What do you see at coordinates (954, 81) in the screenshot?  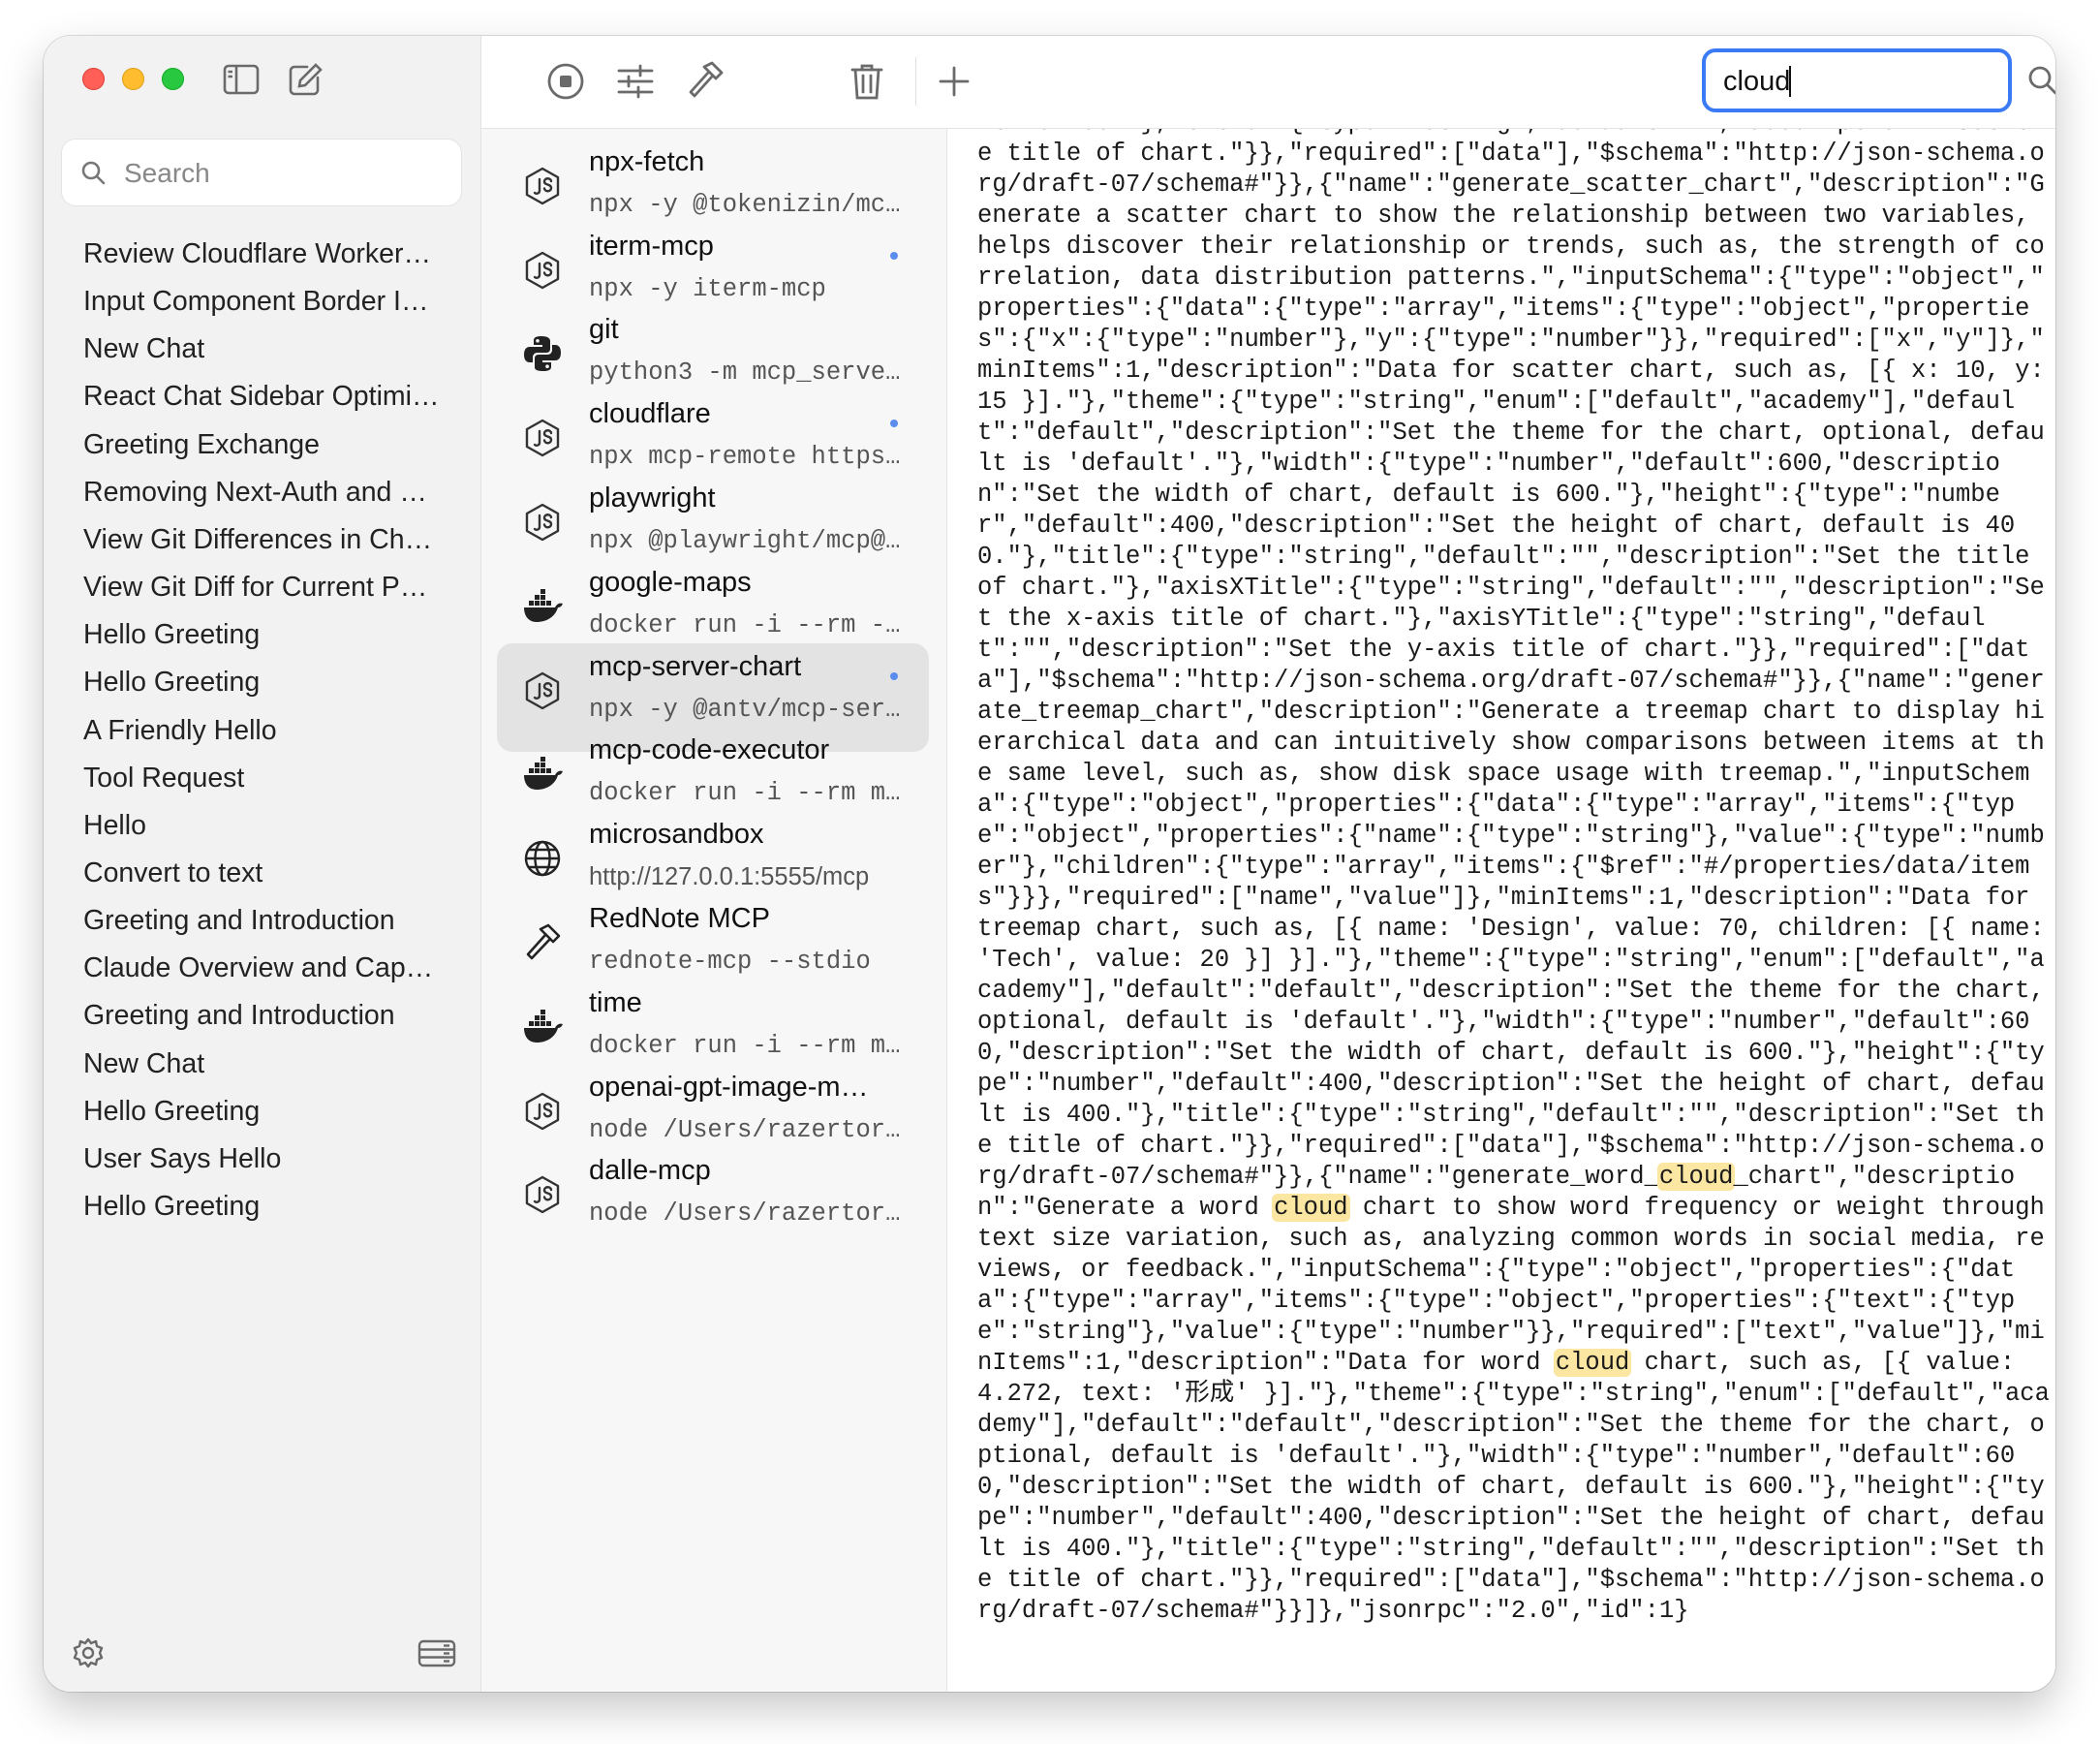 I see `add-server-plus-icon` at bounding box center [954, 81].